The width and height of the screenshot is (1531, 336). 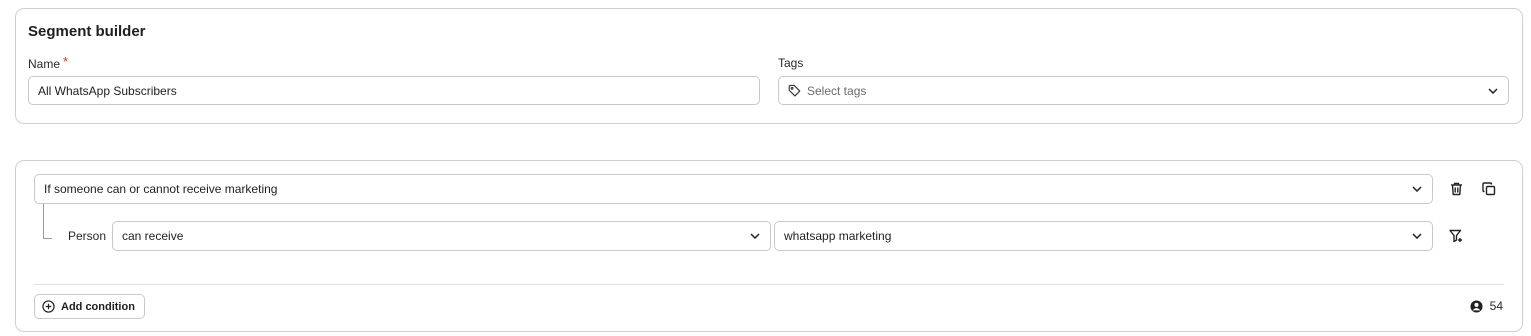 I want to click on copy-icon, so click(x=1489, y=189).